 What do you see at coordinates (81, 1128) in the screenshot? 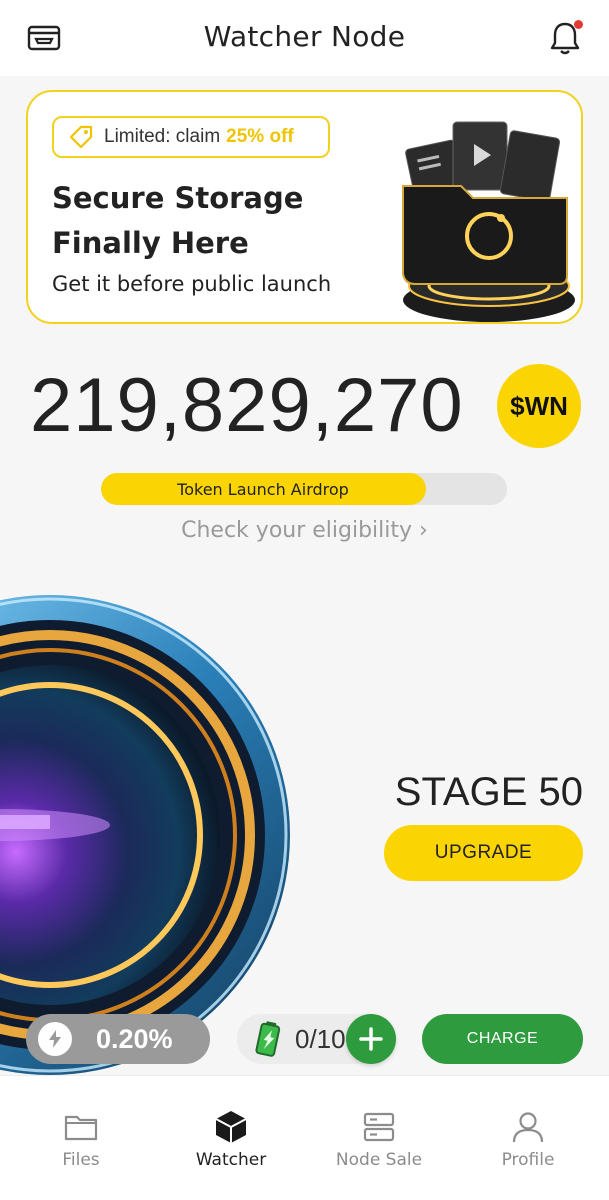
I see `folder-icon` at bounding box center [81, 1128].